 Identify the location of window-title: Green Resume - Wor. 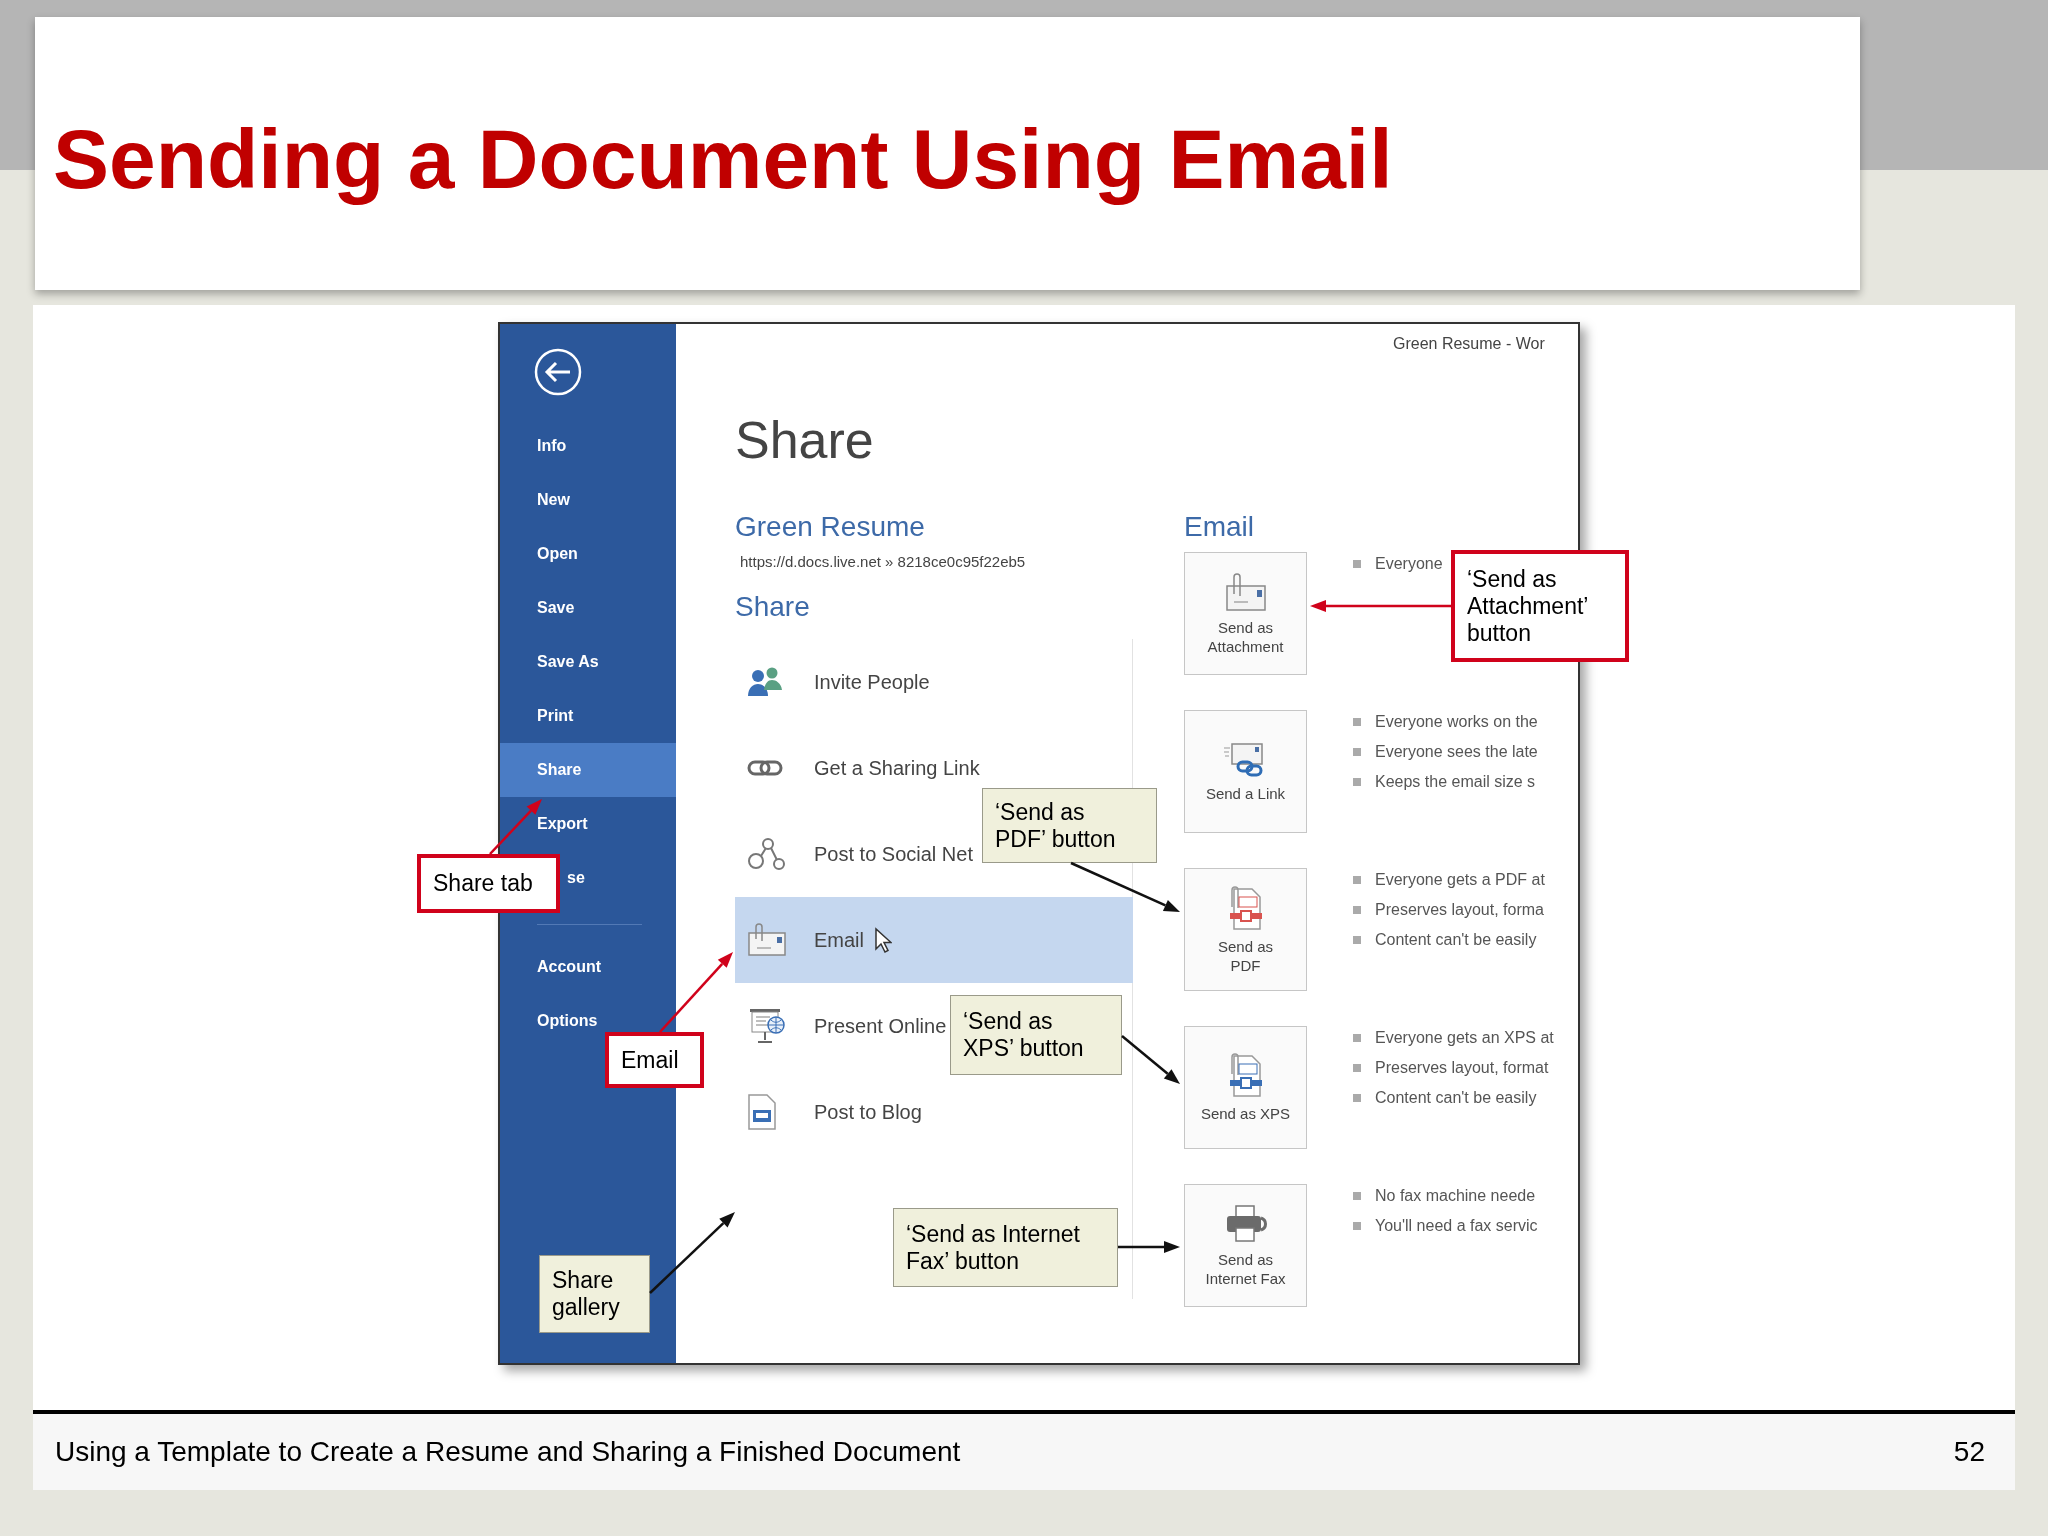
(1469, 344).